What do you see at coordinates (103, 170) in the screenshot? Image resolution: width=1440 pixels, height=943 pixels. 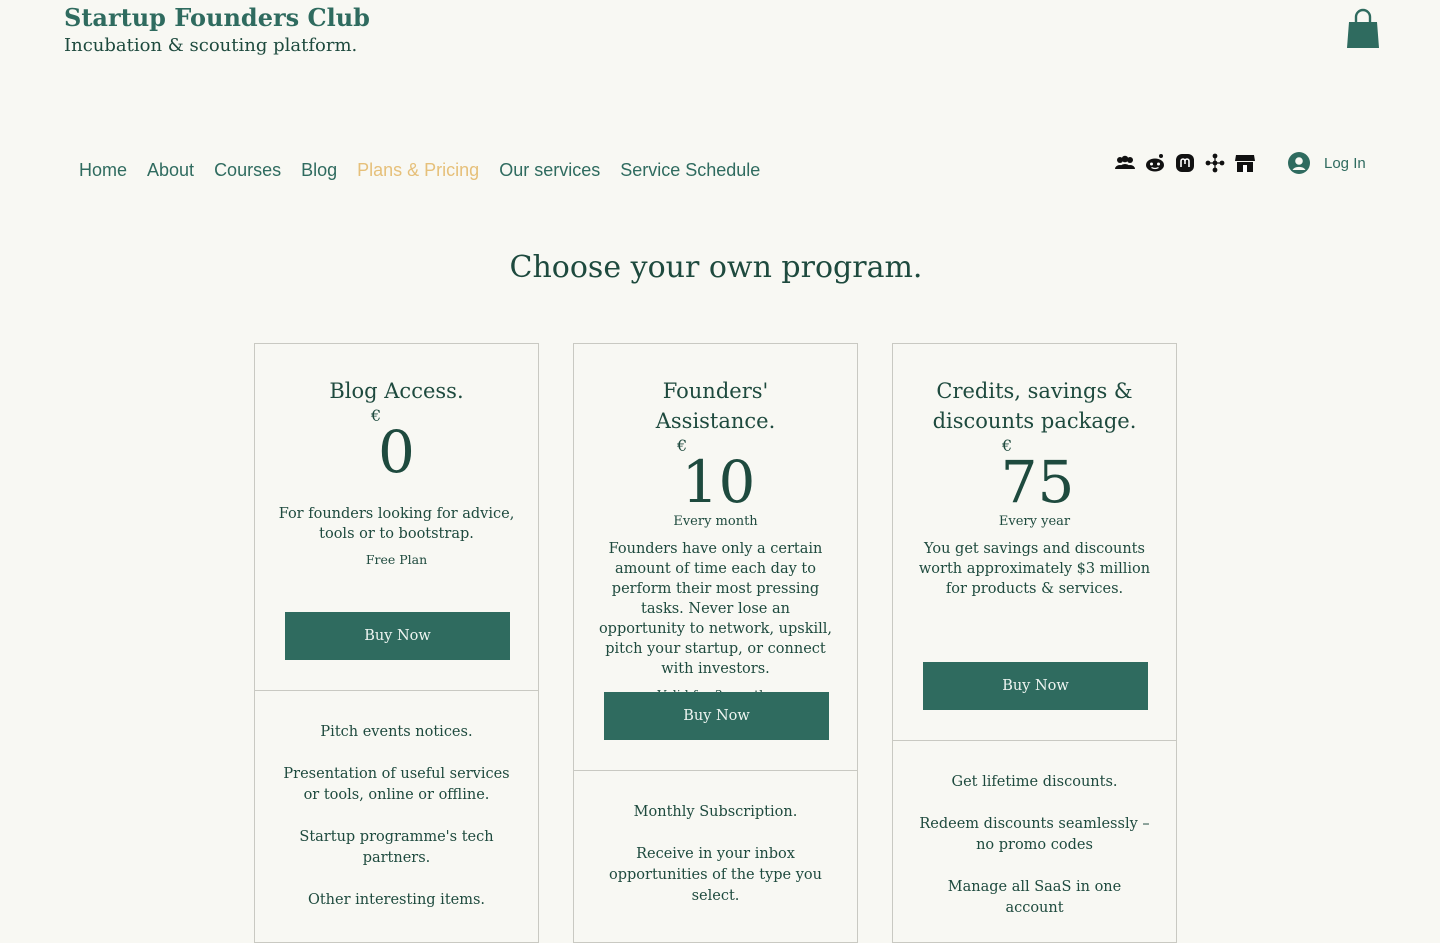 I see `nav-home: Home` at bounding box center [103, 170].